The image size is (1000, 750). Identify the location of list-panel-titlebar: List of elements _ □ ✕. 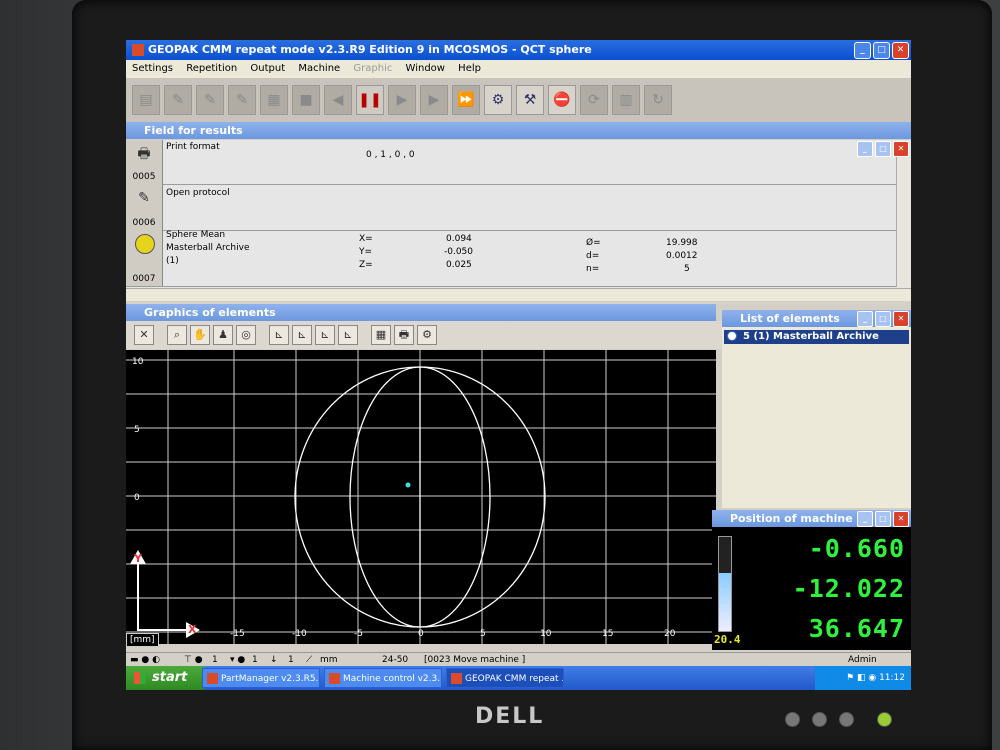
(816, 318).